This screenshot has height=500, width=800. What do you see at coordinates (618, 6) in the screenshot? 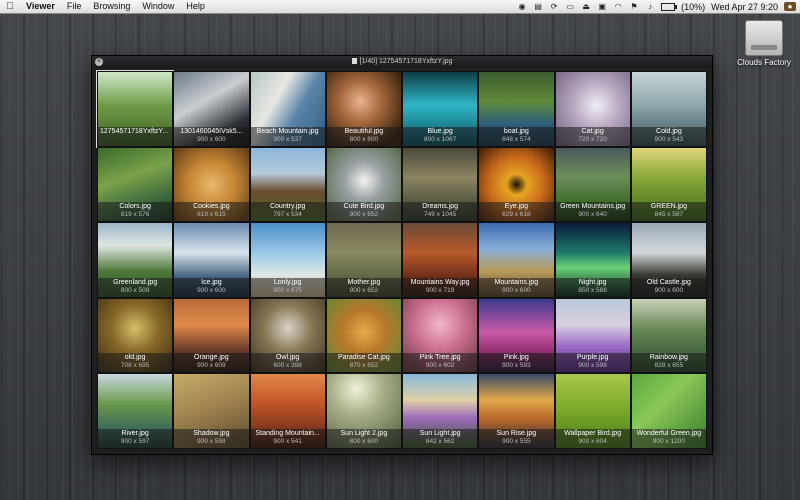
I see `wifi-icon: ◠` at bounding box center [618, 6].